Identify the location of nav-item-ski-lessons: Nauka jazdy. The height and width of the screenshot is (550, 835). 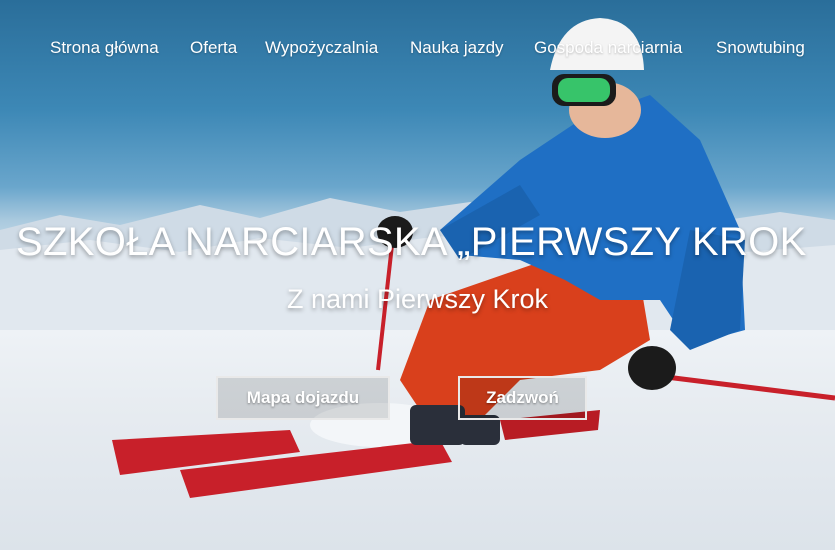
(457, 48).